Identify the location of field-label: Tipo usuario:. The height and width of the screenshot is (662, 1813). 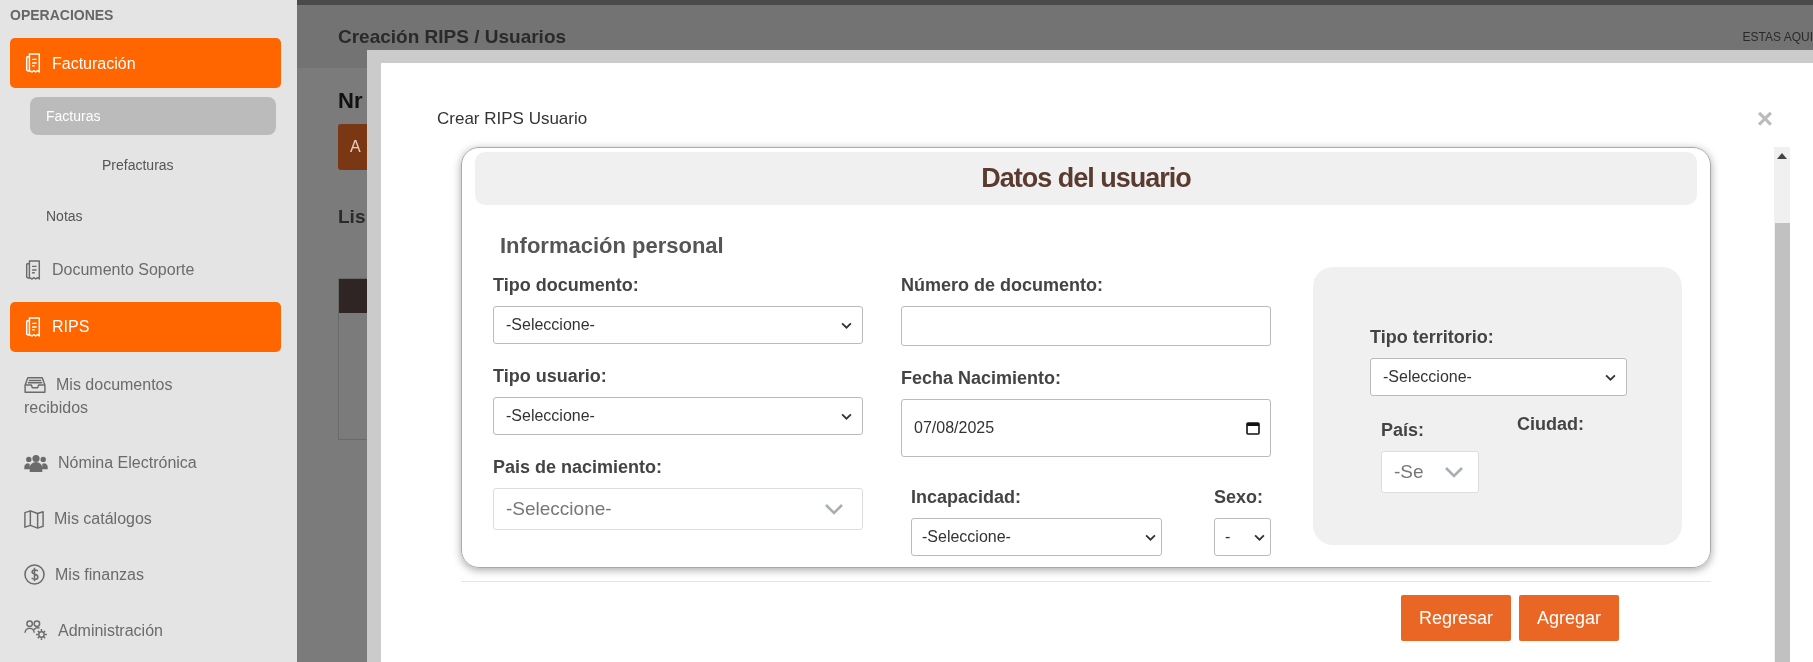
(550, 376).